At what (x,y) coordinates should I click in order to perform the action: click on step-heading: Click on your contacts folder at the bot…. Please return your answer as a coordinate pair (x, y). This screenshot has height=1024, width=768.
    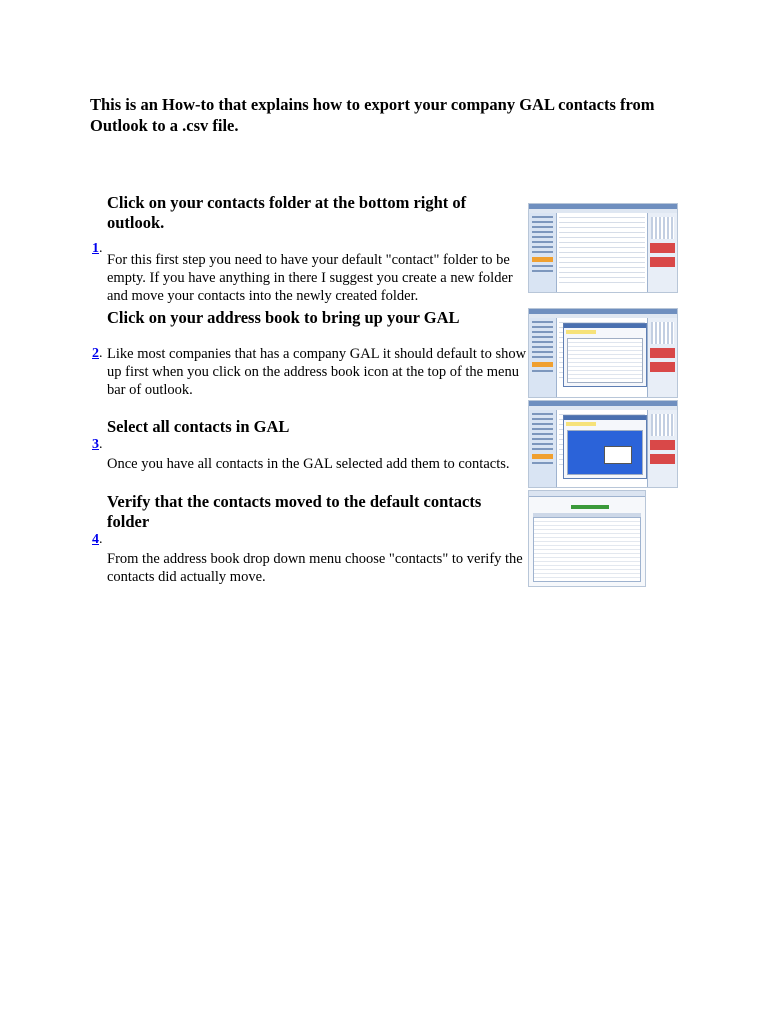
    Looking at the image, I should click on (287, 212).